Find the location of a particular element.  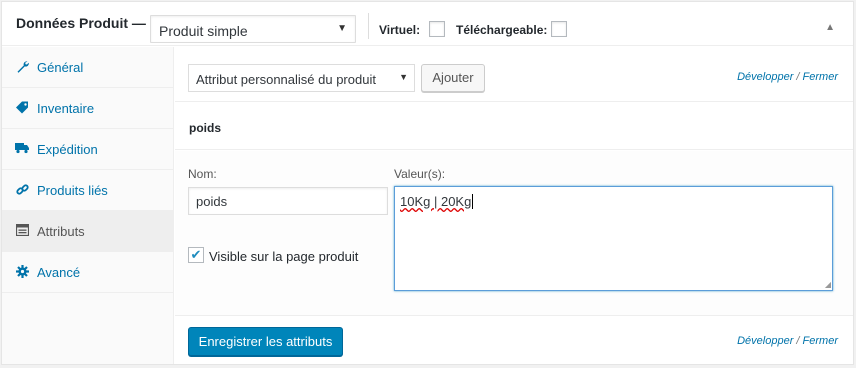

expand-collapse-links: Développer / Fermer is located at coordinates (787, 77).